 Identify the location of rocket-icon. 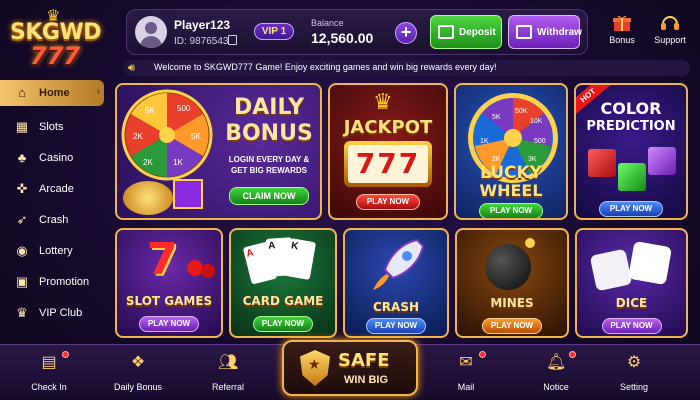
(399, 264).